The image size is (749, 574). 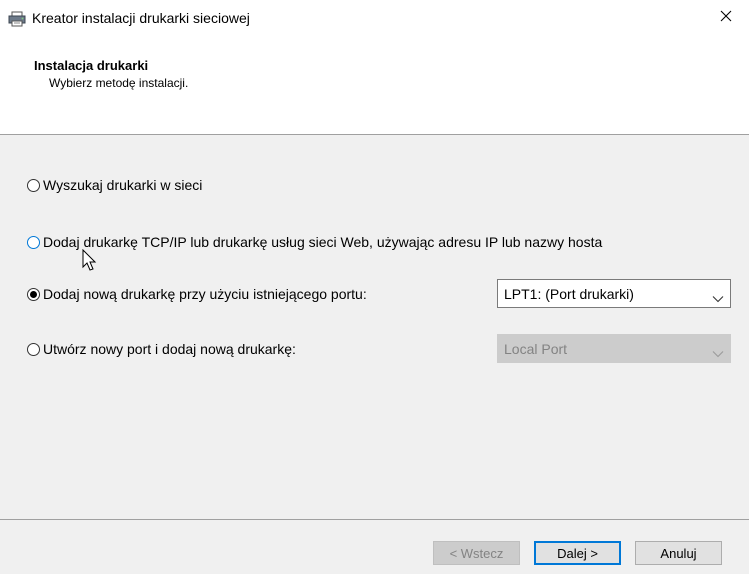 I want to click on title-bar: Kreator instalacji drukarki sieciowej, so click(x=374, y=18).